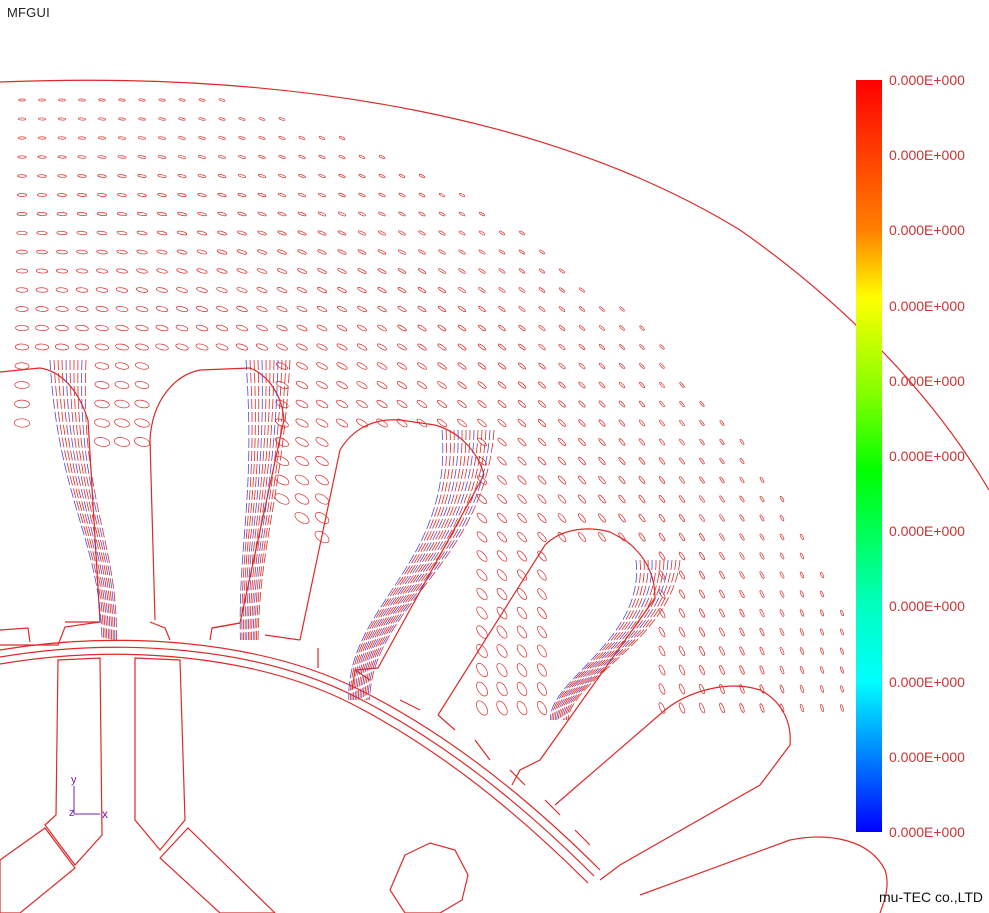 Image resolution: width=989 pixels, height=913 pixels. Describe the element at coordinates (869, 456) in the screenshot. I see `color-legend-bar` at that location.